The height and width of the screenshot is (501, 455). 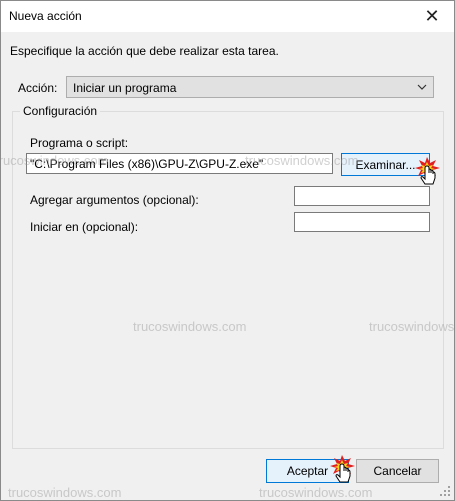 What do you see at coordinates (422, 87) in the screenshot?
I see `chevron-down-icon` at bounding box center [422, 87].